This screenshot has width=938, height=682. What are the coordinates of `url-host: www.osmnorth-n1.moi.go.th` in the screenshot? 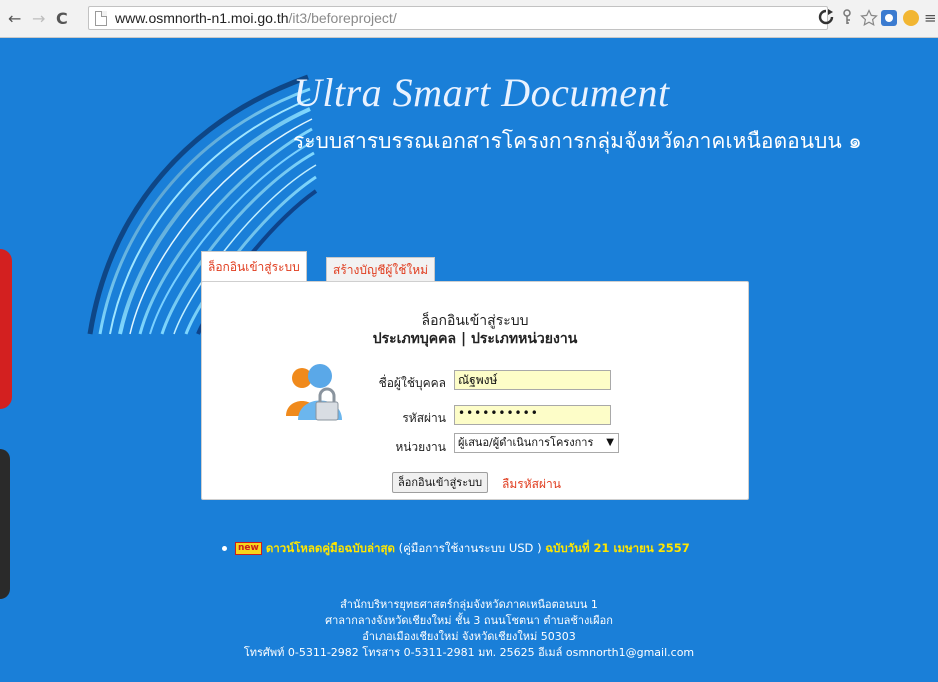 It's located at (202, 18).